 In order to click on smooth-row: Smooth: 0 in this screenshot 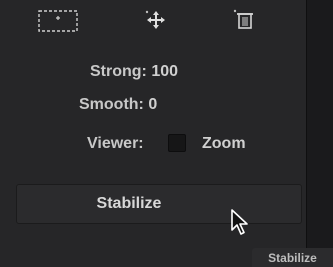, I will do `click(118, 105)`.